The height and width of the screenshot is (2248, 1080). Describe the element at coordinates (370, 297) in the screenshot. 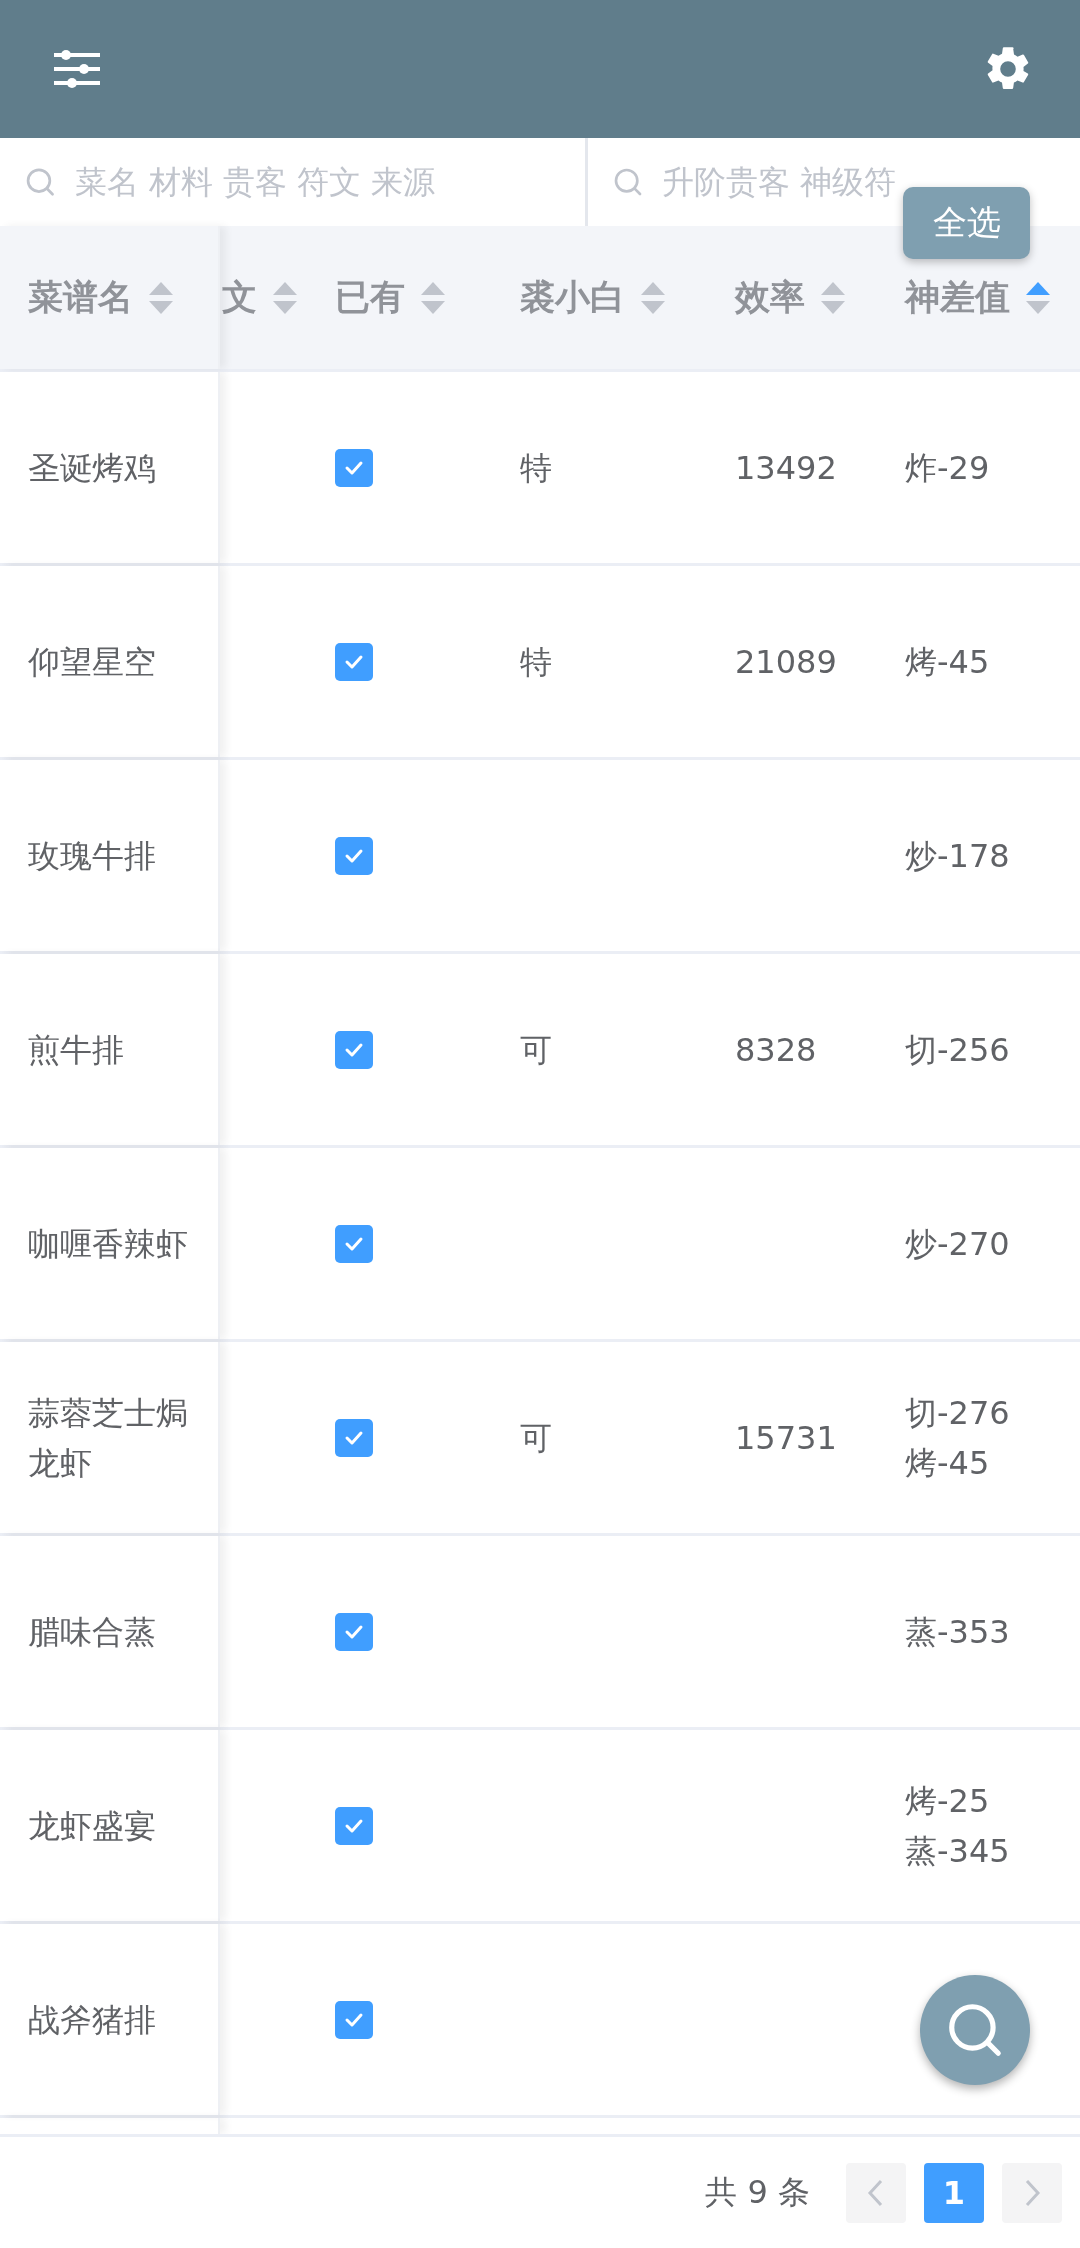

I see `column-header: 已有` at that location.